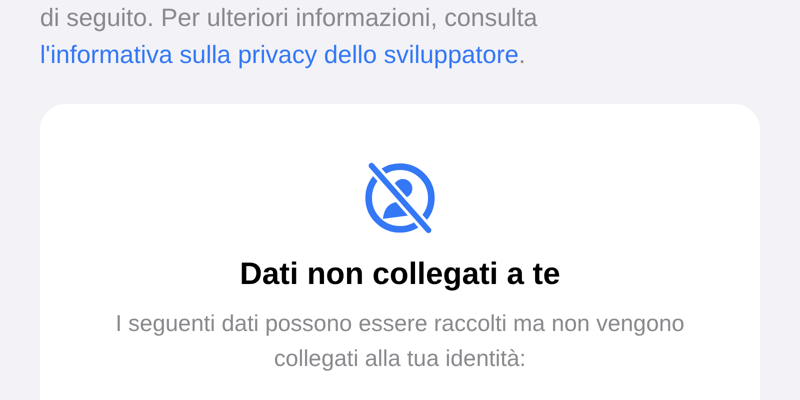 The width and height of the screenshot is (800, 400). Describe the element at coordinates (400, 274) in the screenshot. I see `card-title: Dati non collegati a te` at that location.